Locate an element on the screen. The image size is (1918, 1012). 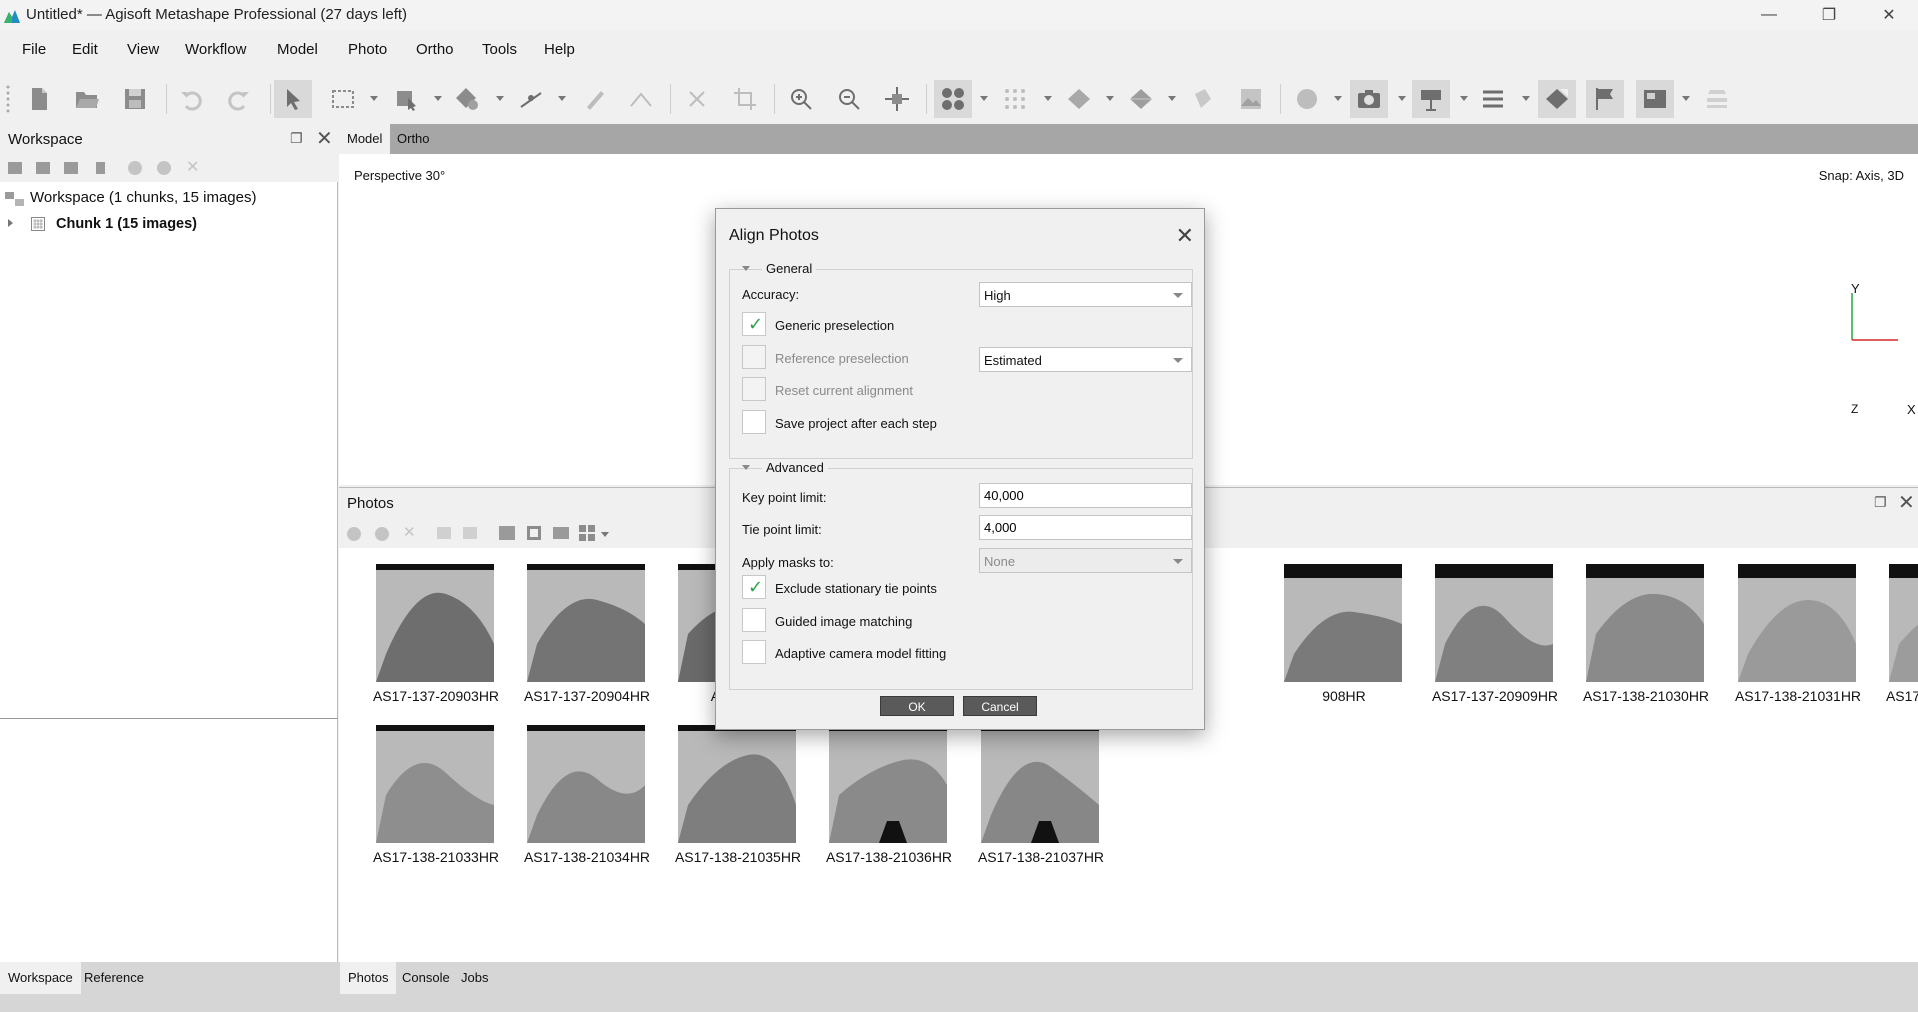
tab-model: Model is located at coordinates (365, 139).